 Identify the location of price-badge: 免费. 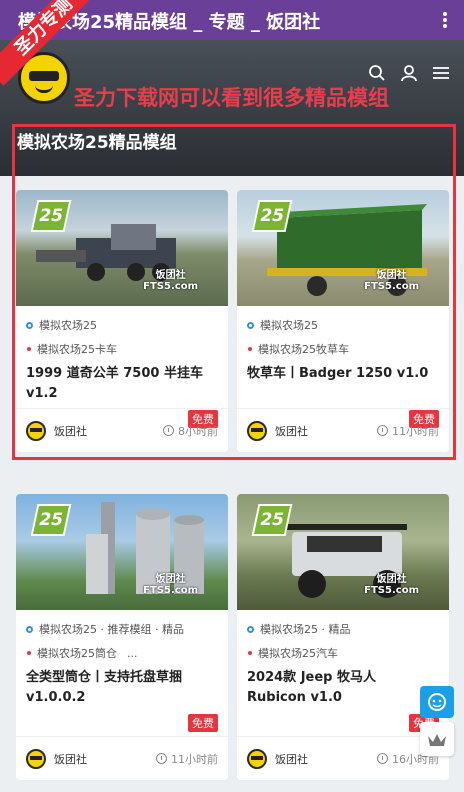
(203, 723).